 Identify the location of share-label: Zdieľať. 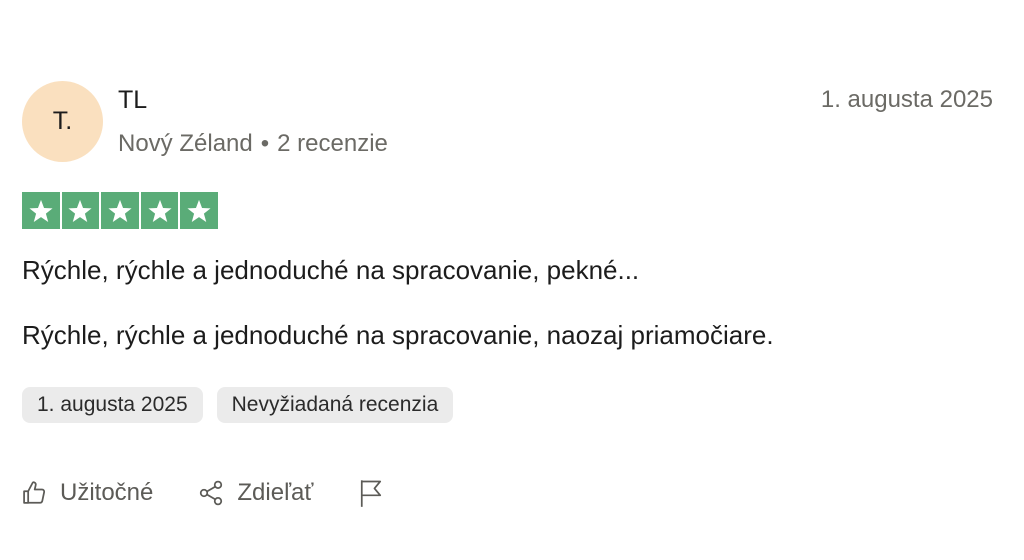
(275, 492).